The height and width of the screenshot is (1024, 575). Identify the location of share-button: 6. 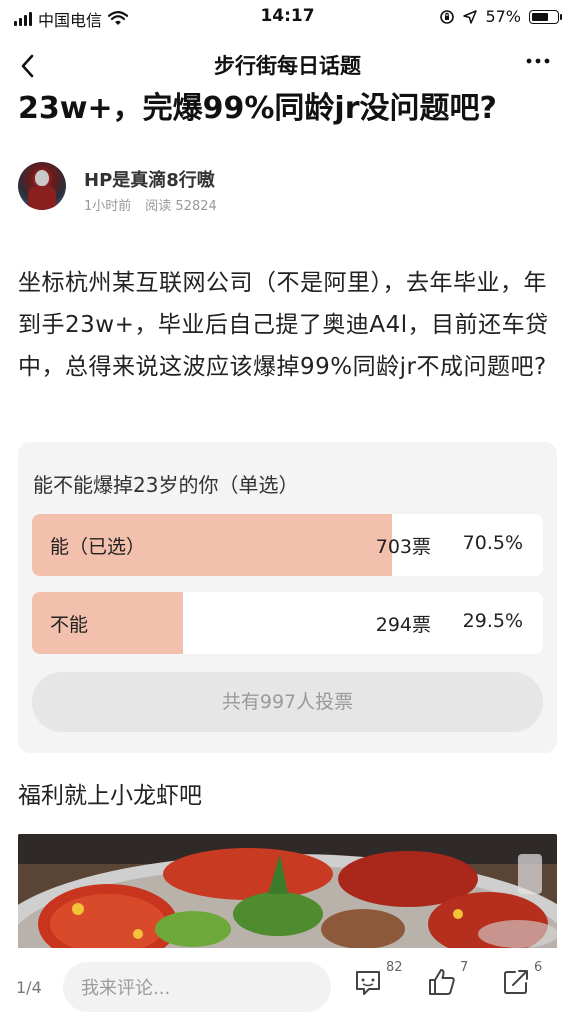
(522, 985).